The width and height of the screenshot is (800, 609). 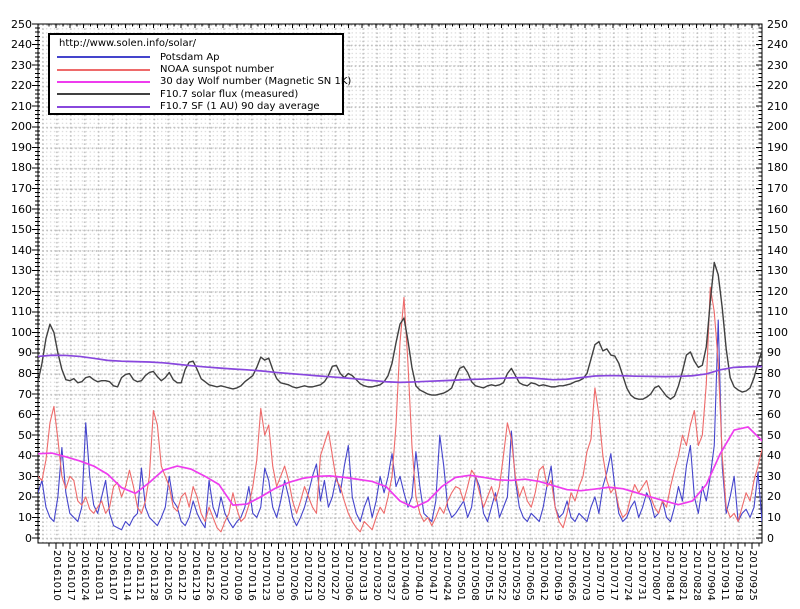 I want to click on x-axis-label: 20170410, so click(x=418, y=575).